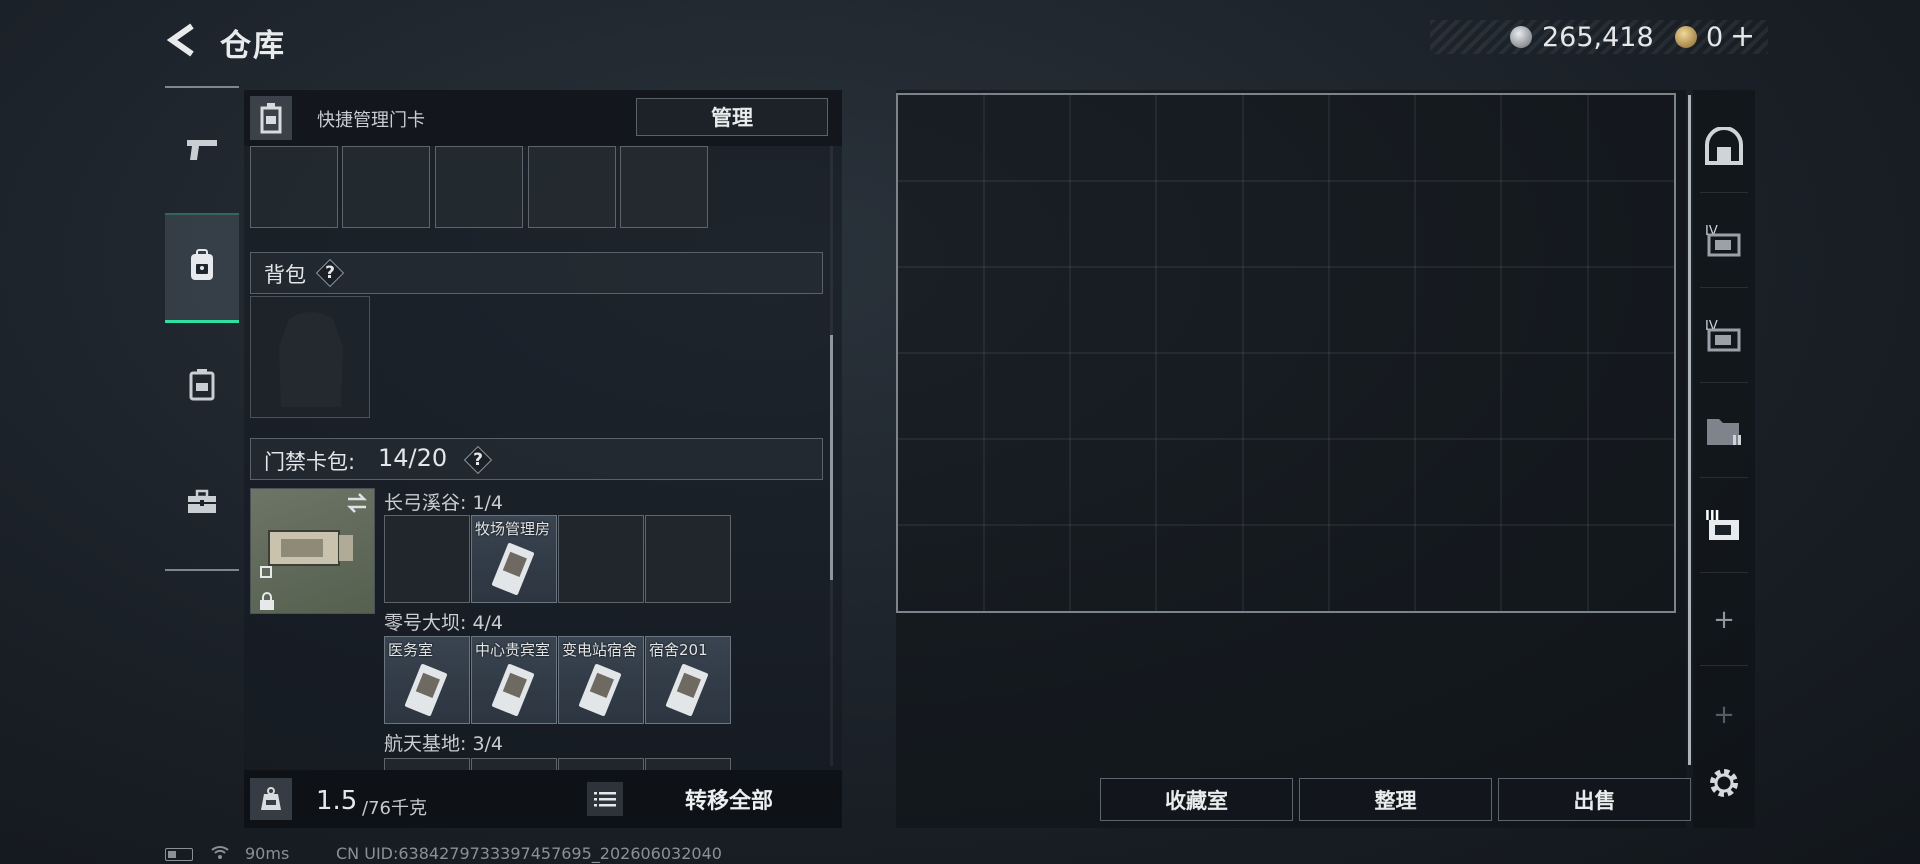 The width and height of the screenshot is (1920, 864). What do you see at coordinates (1196, 799) in the screenshot?
I see `collection-room-button: 收藏室` at bounding box center [1196, 799].